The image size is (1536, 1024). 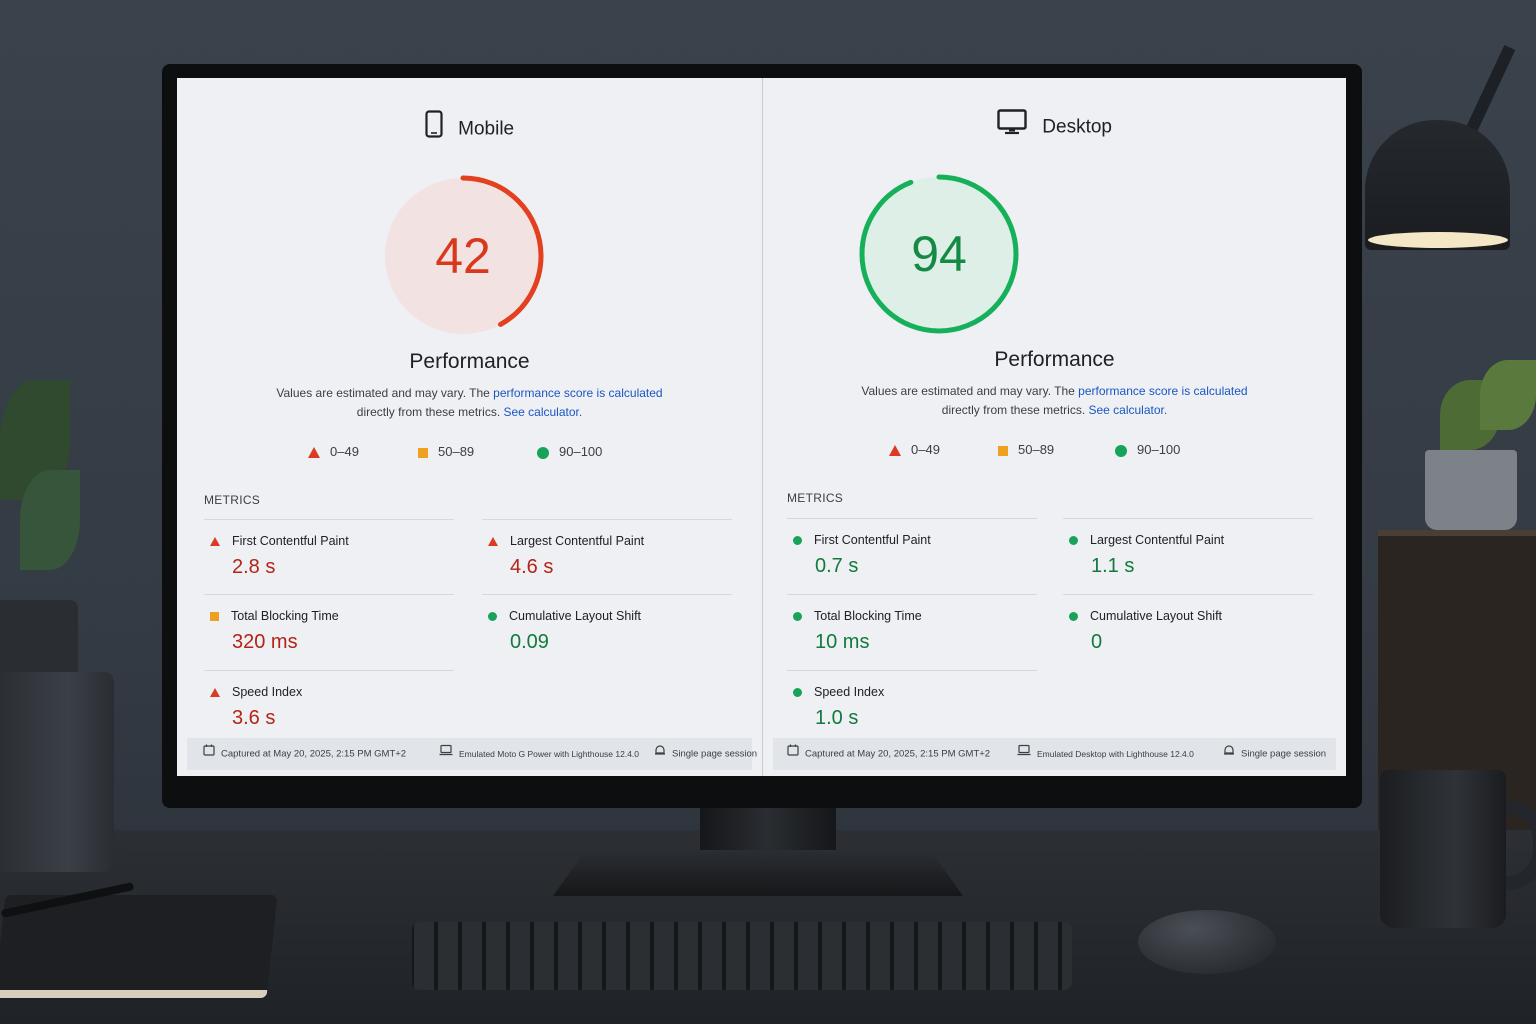 I want to click on plant-pot-right, so click(x=1471, y=490).